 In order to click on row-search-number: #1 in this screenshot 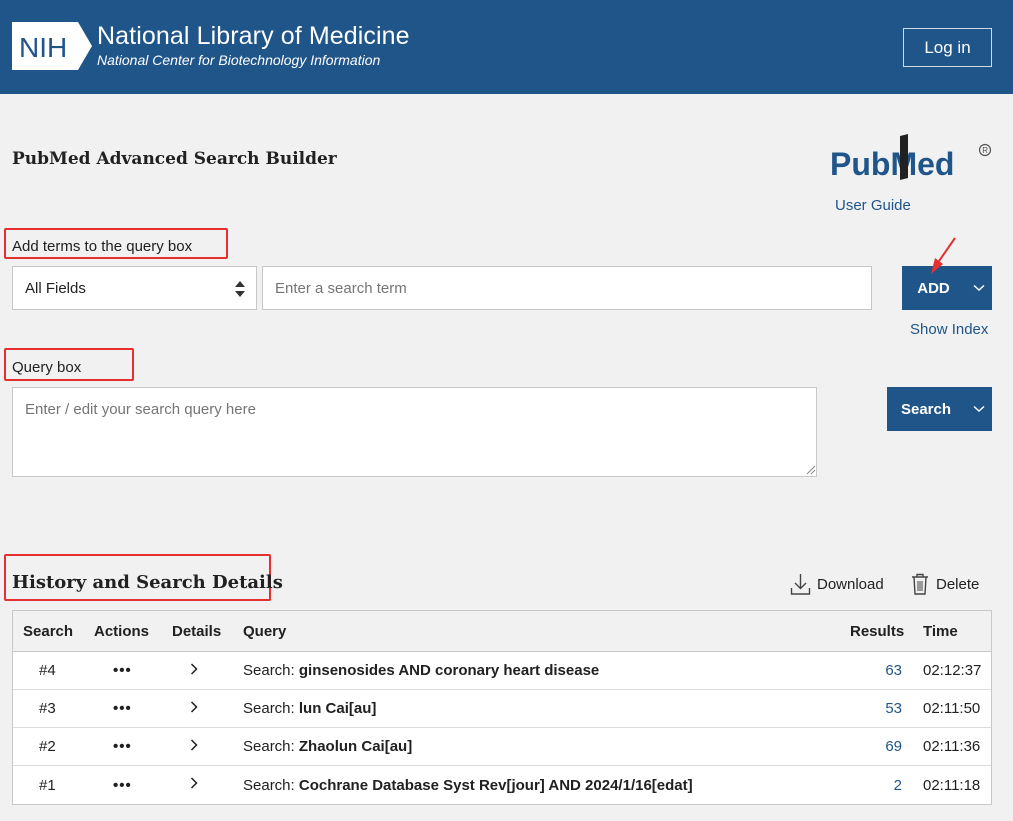, I will do `click(47, 785)`.